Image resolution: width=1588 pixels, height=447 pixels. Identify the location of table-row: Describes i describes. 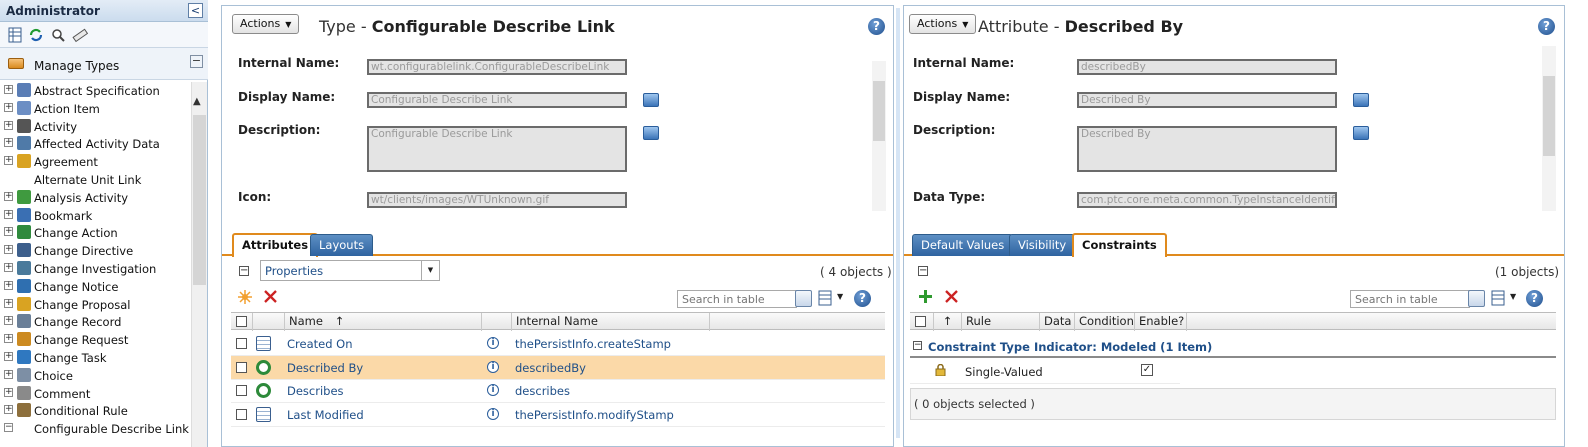
(558, 391).